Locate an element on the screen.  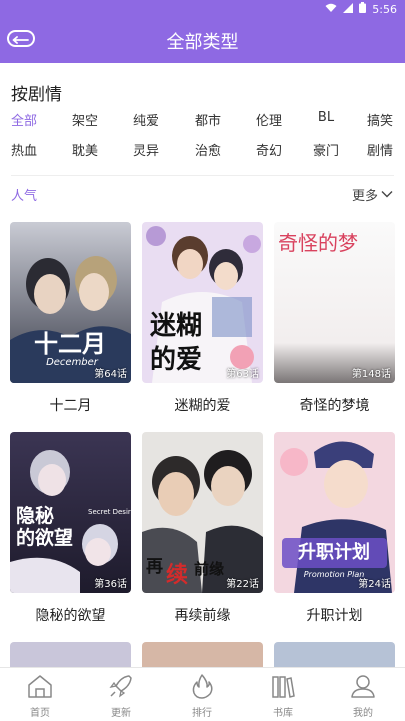
comic-card: 升职计划 Promotion Plan 第24话 升职计划 is located at coordinates (334, 528).